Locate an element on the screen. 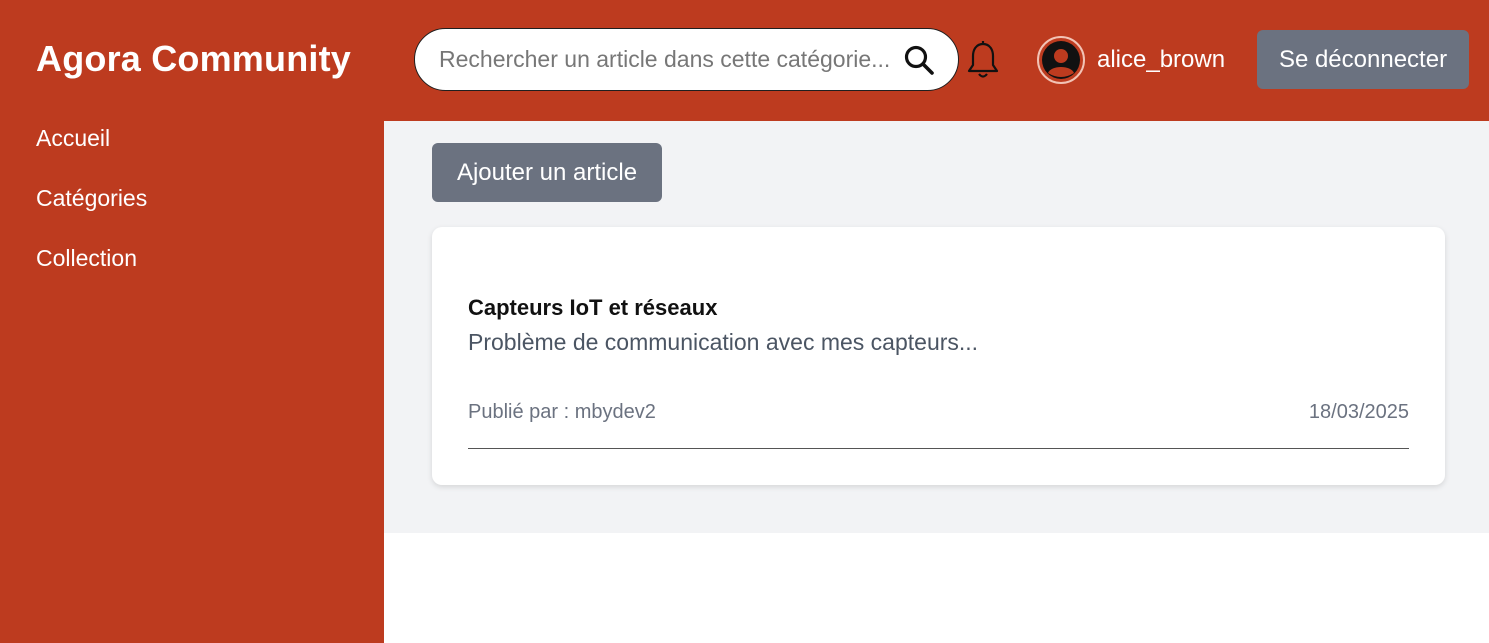 This screenshot has width=1489, height=643. add-article-button: Ajouter un article is located at coordinates (547, 172).